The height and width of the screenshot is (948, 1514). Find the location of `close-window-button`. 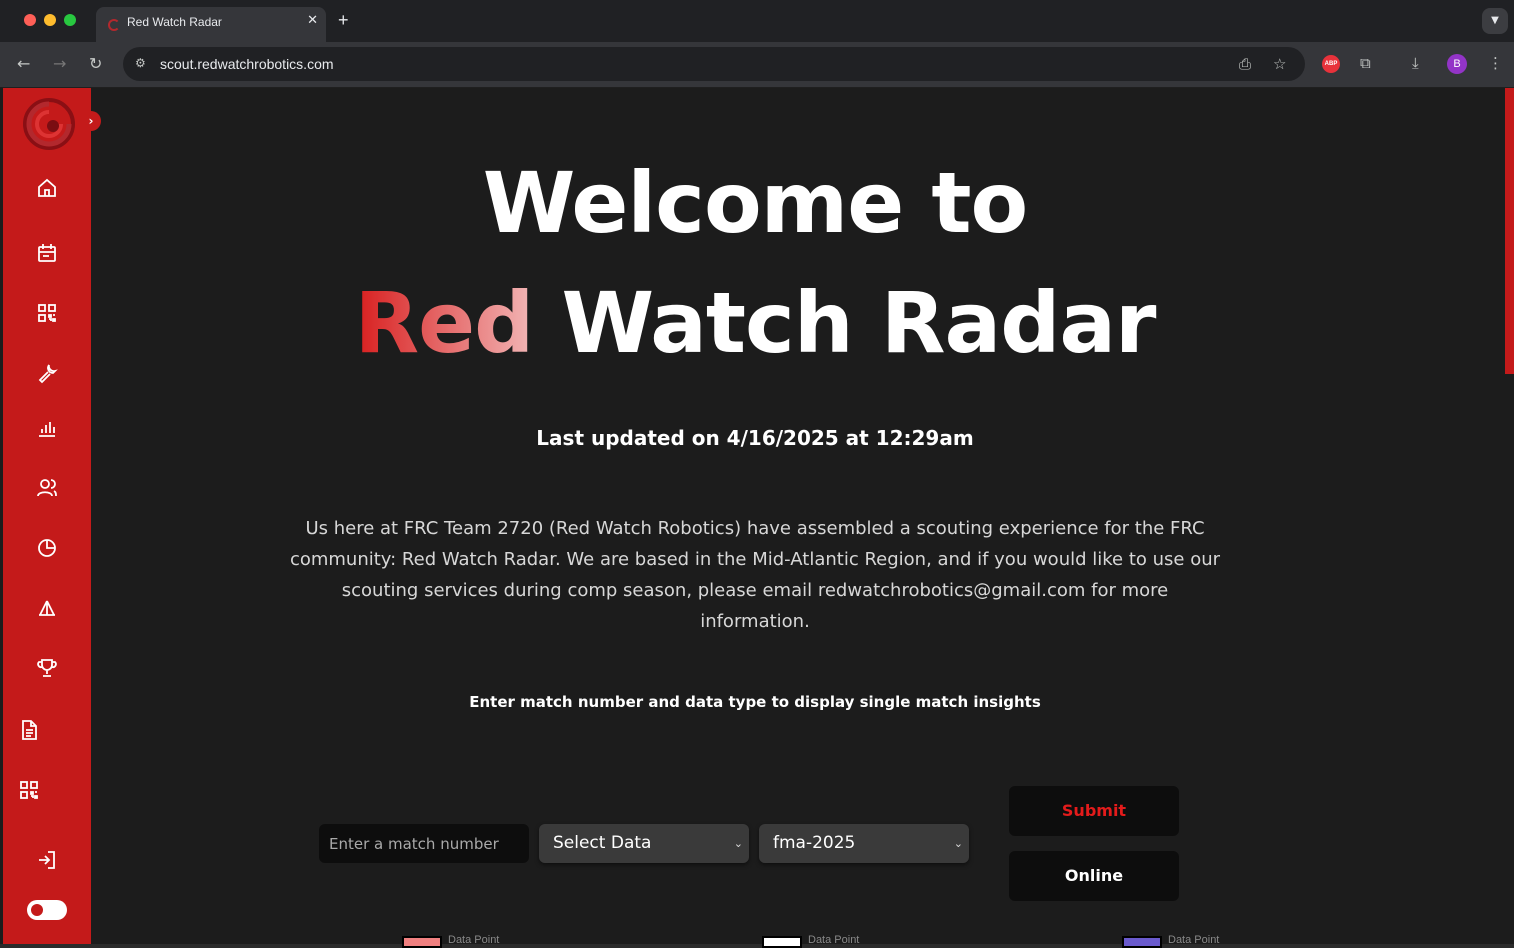

close-window-button is located at coordinates (30, 20).